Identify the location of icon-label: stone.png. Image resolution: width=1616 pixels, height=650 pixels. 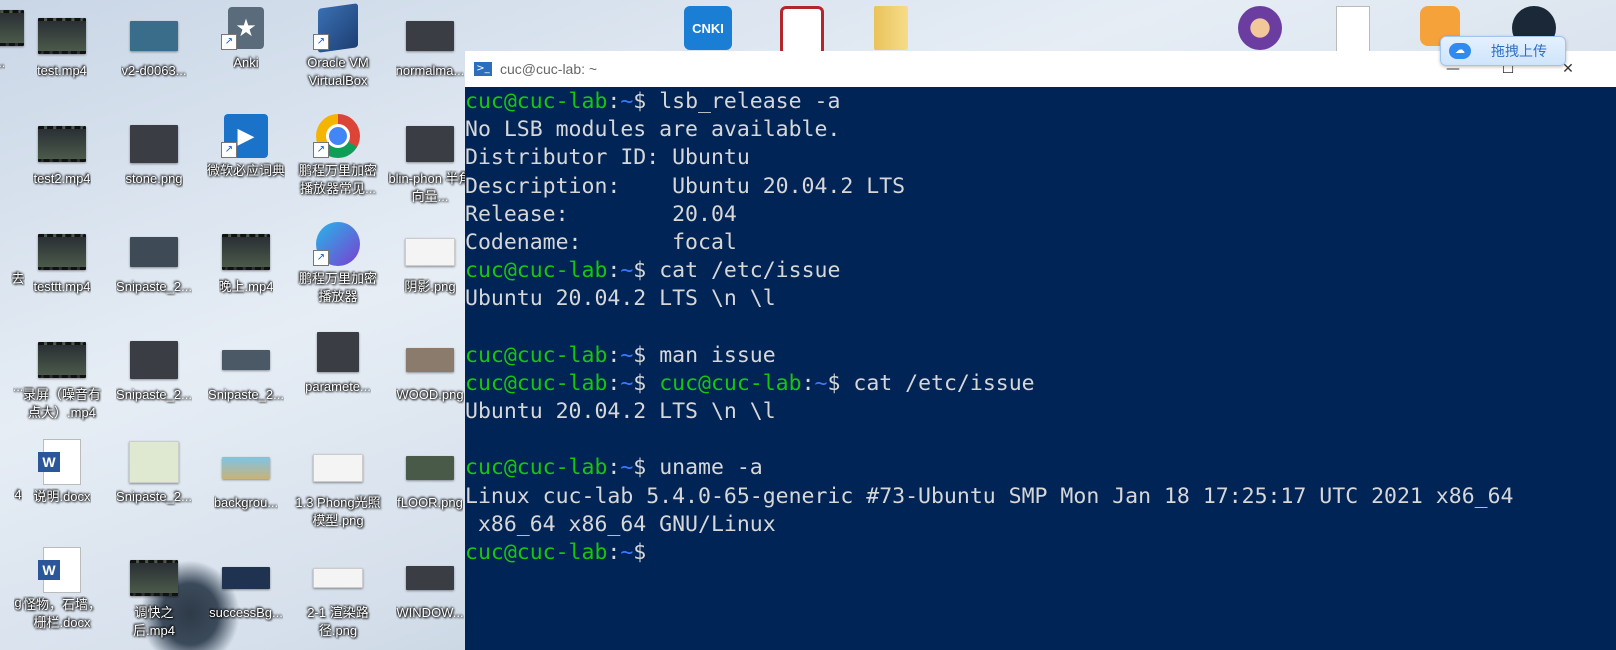
(154, 178).